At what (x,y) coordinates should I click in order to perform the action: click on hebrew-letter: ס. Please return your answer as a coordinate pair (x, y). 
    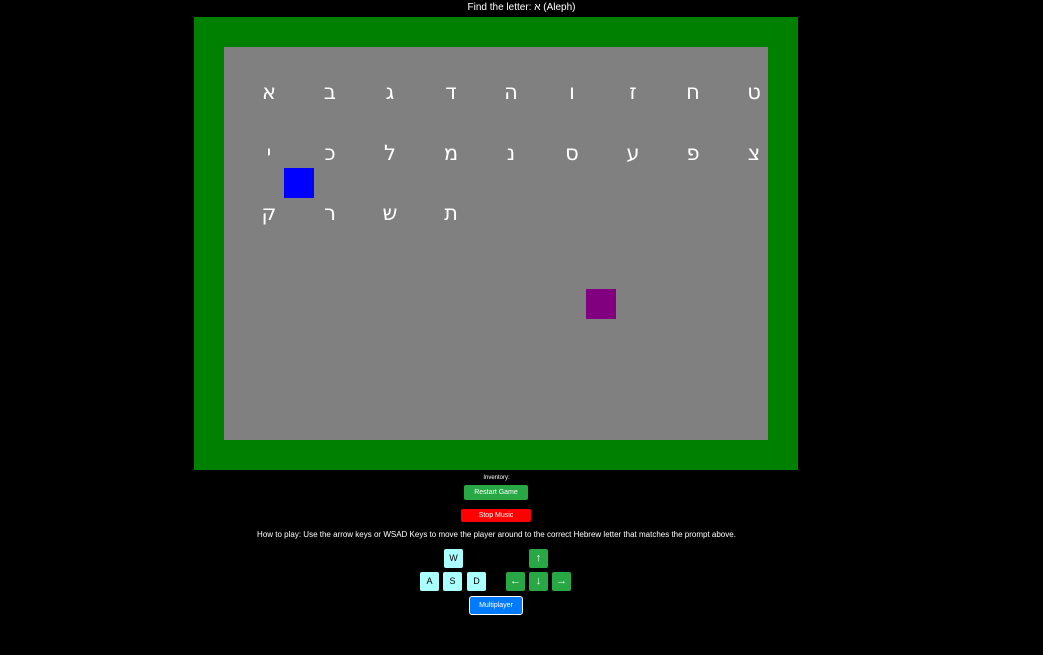
    Looking at the image, I should click on (572, 153).